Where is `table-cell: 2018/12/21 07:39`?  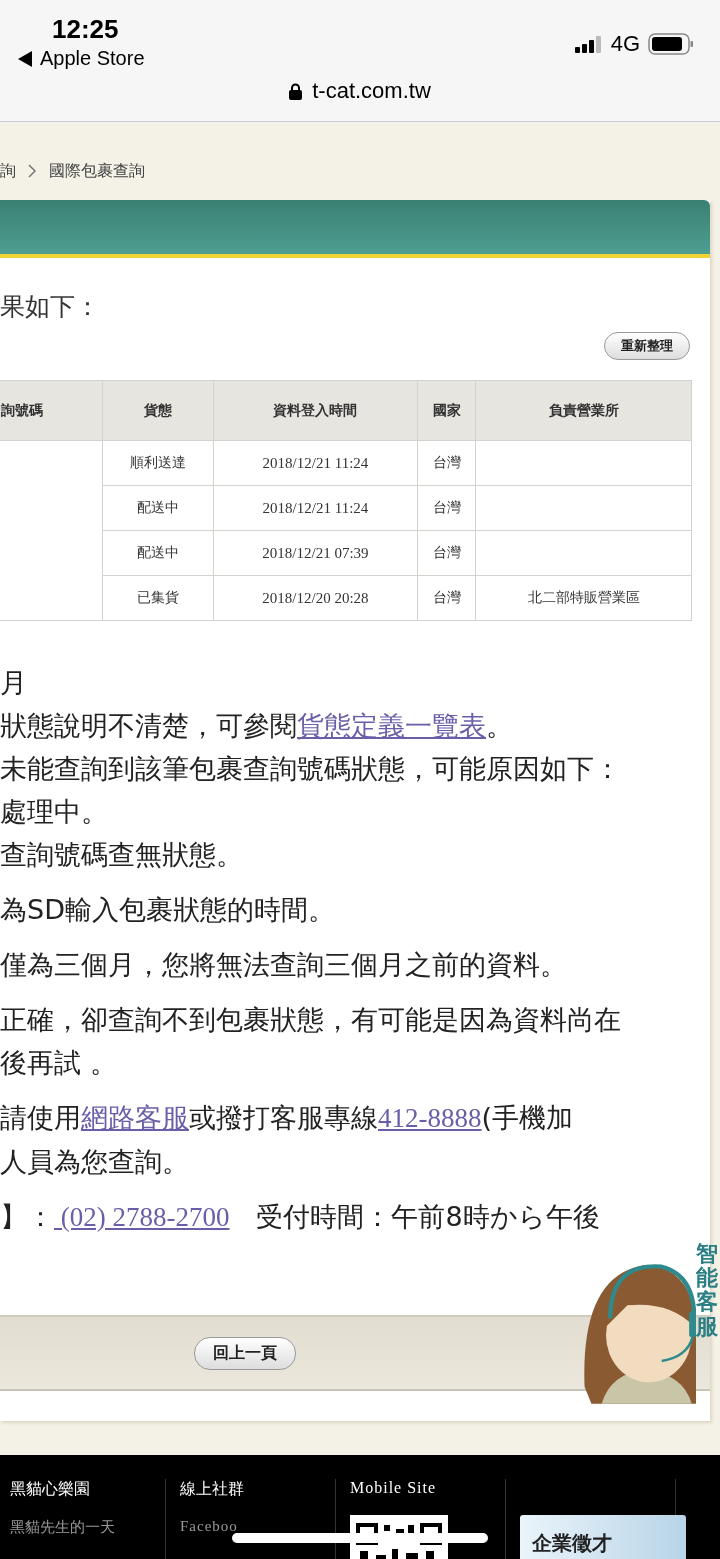
table-cell: 2018/12/21 07:39 is located at coordinates (315, 553).